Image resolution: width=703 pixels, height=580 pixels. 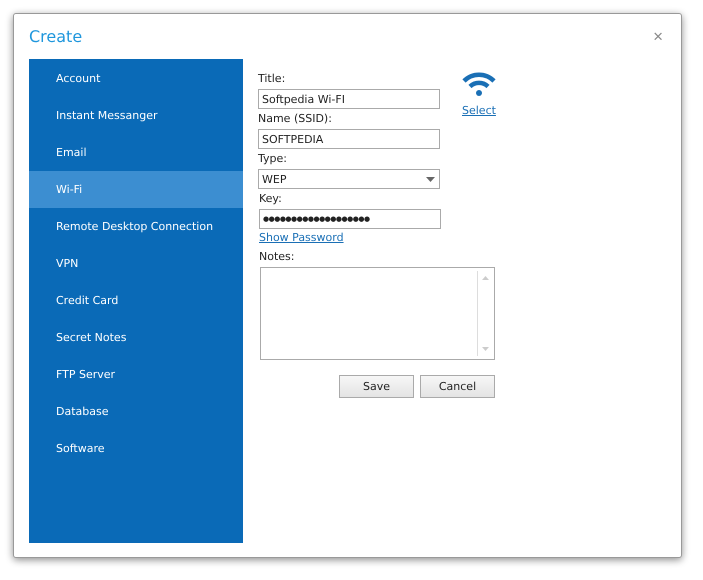 What do you see at coordinates (377, 313) in the screenshot?
I see `notes-field` at bounding box center [377, 313].